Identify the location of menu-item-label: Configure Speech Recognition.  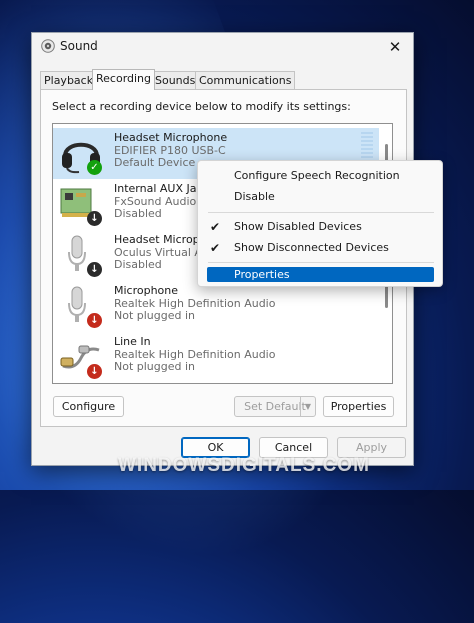
(317, 175).